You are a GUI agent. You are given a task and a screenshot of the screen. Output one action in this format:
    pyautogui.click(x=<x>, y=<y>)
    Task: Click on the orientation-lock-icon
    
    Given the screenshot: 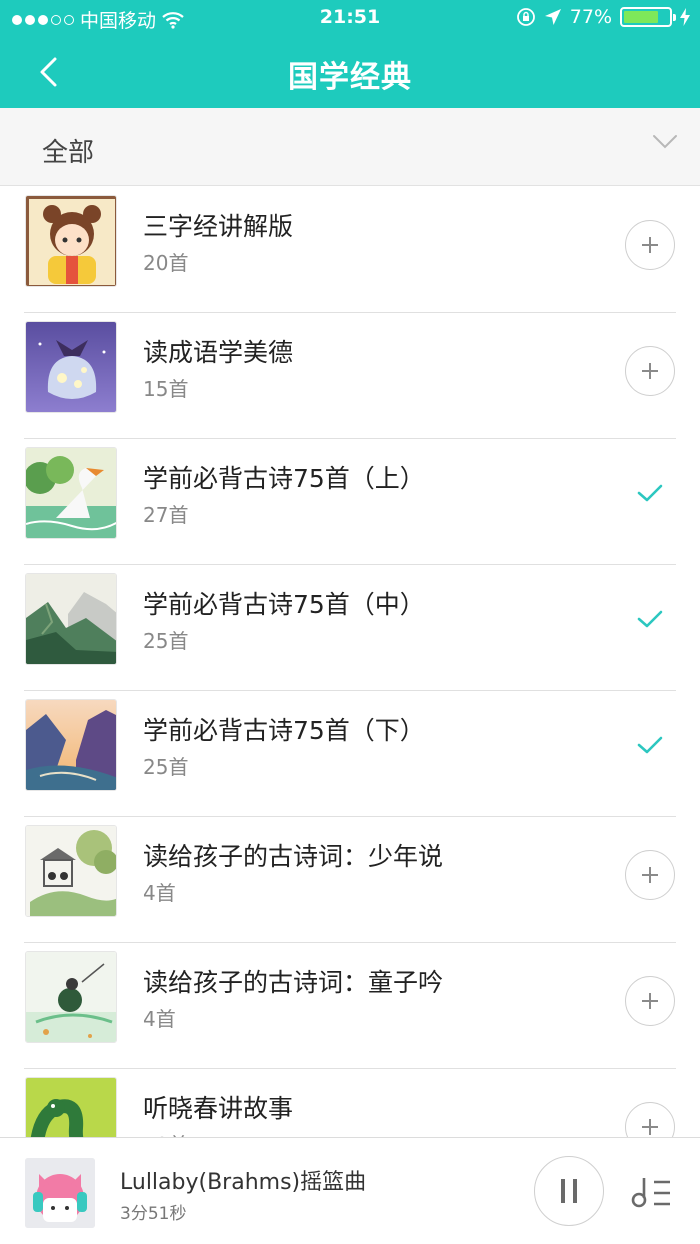 What is the action you would take?
    pyautogui.click(x=525, y=17)
    